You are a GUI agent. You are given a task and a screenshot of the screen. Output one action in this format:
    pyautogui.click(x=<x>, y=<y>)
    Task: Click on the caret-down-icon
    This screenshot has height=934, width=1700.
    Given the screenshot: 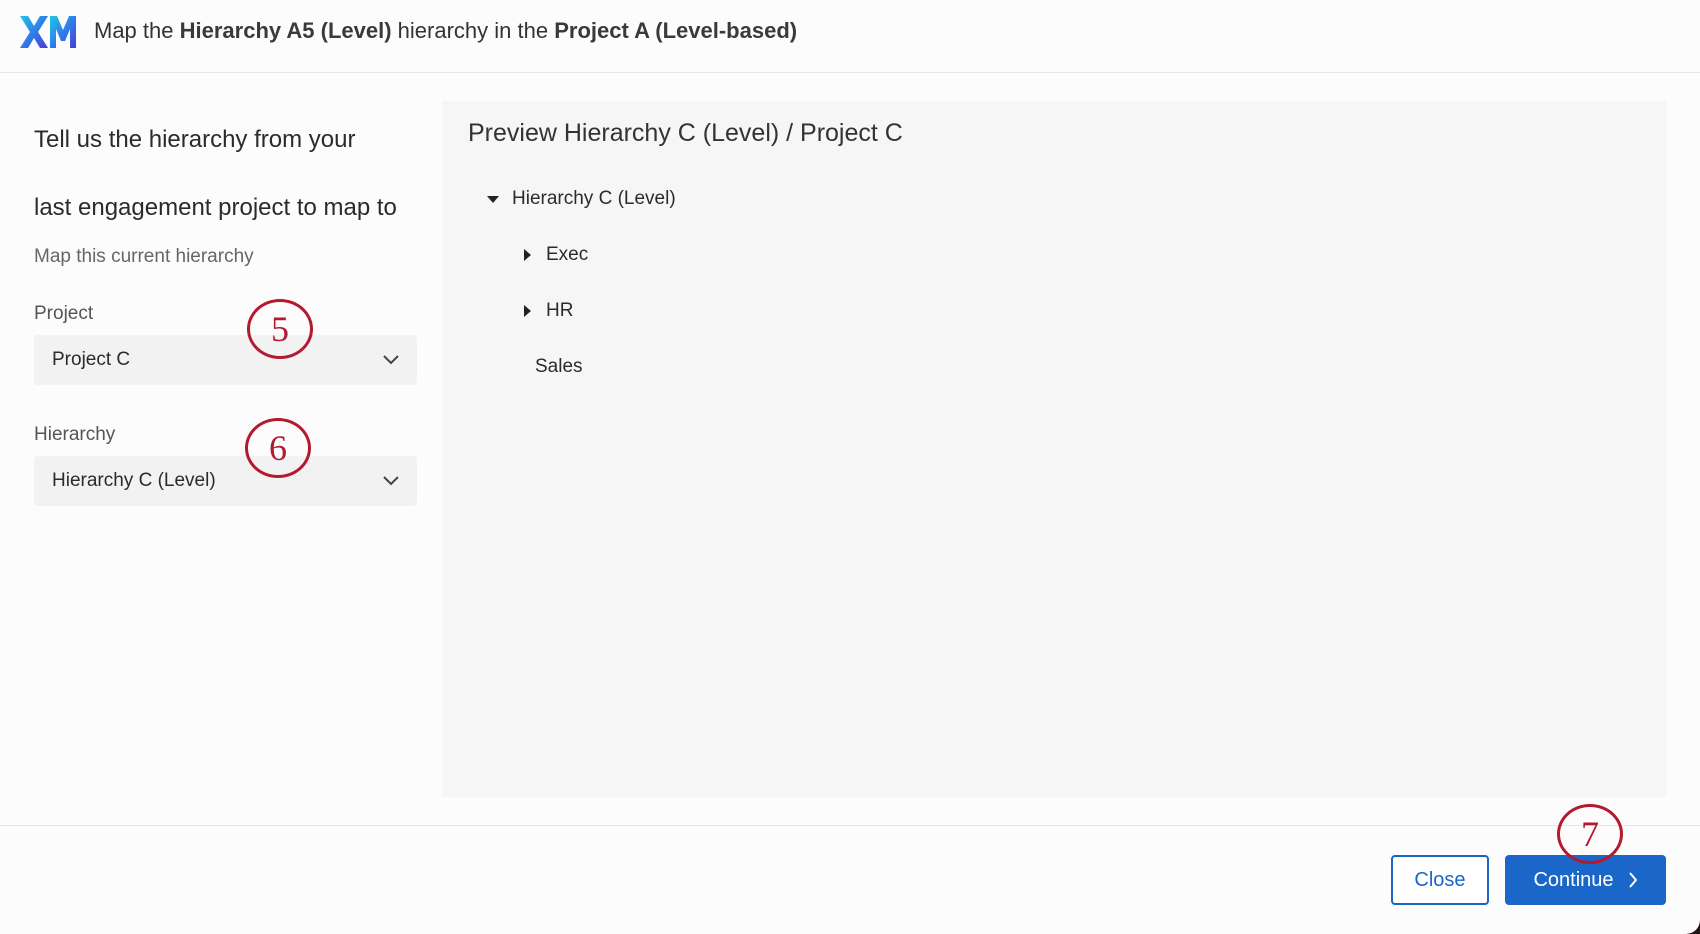 What is the action you would take?
    pyautogui.click(x=493, y=199)
    